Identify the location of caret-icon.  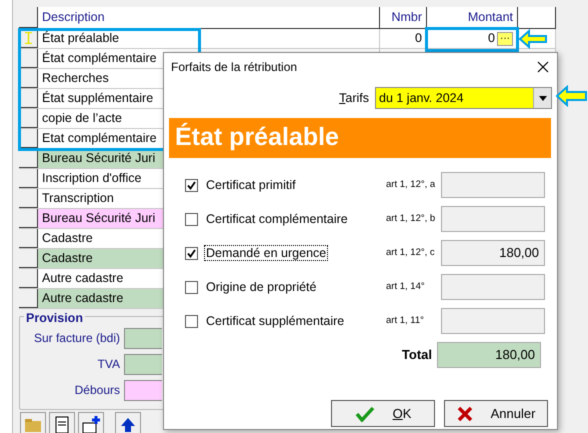
(542, 98).